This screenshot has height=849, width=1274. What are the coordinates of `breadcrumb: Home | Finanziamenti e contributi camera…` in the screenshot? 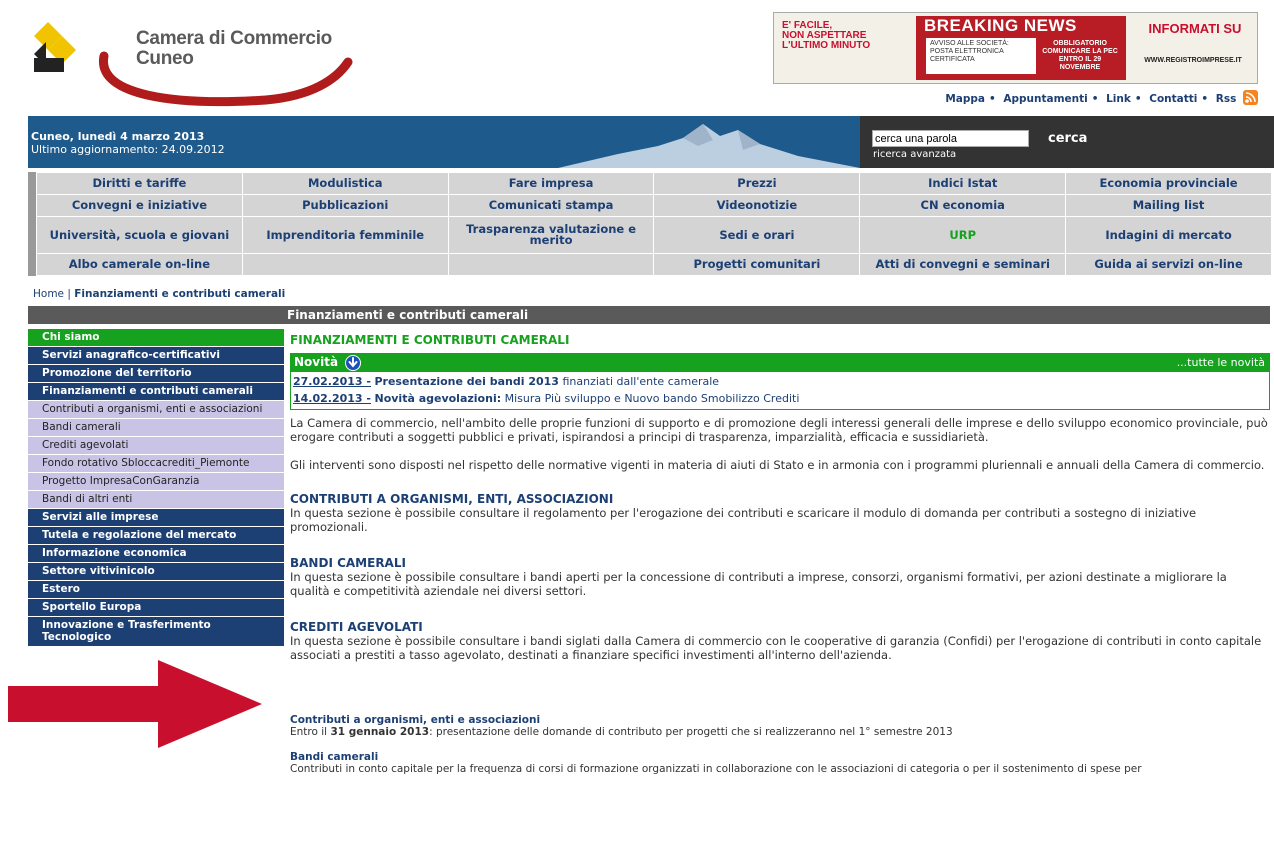 It's located at (159, 294).